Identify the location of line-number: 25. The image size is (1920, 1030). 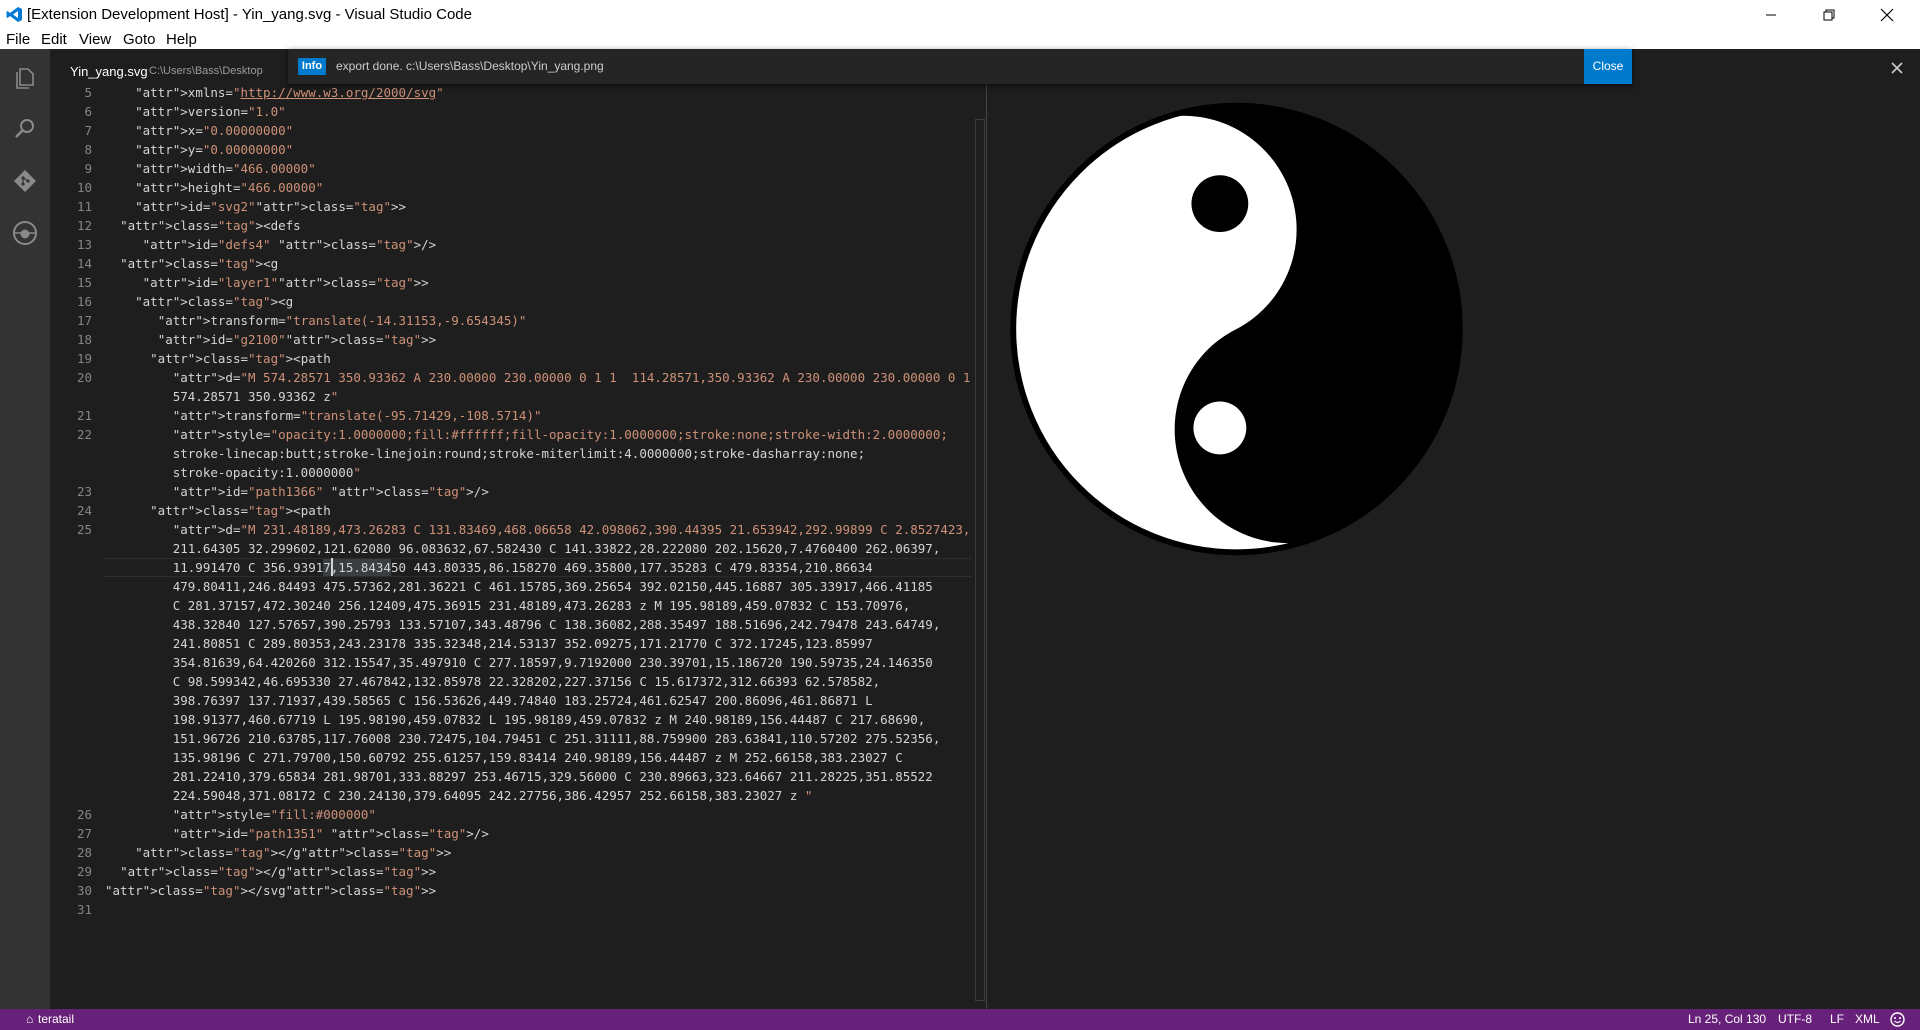
(84, 529).